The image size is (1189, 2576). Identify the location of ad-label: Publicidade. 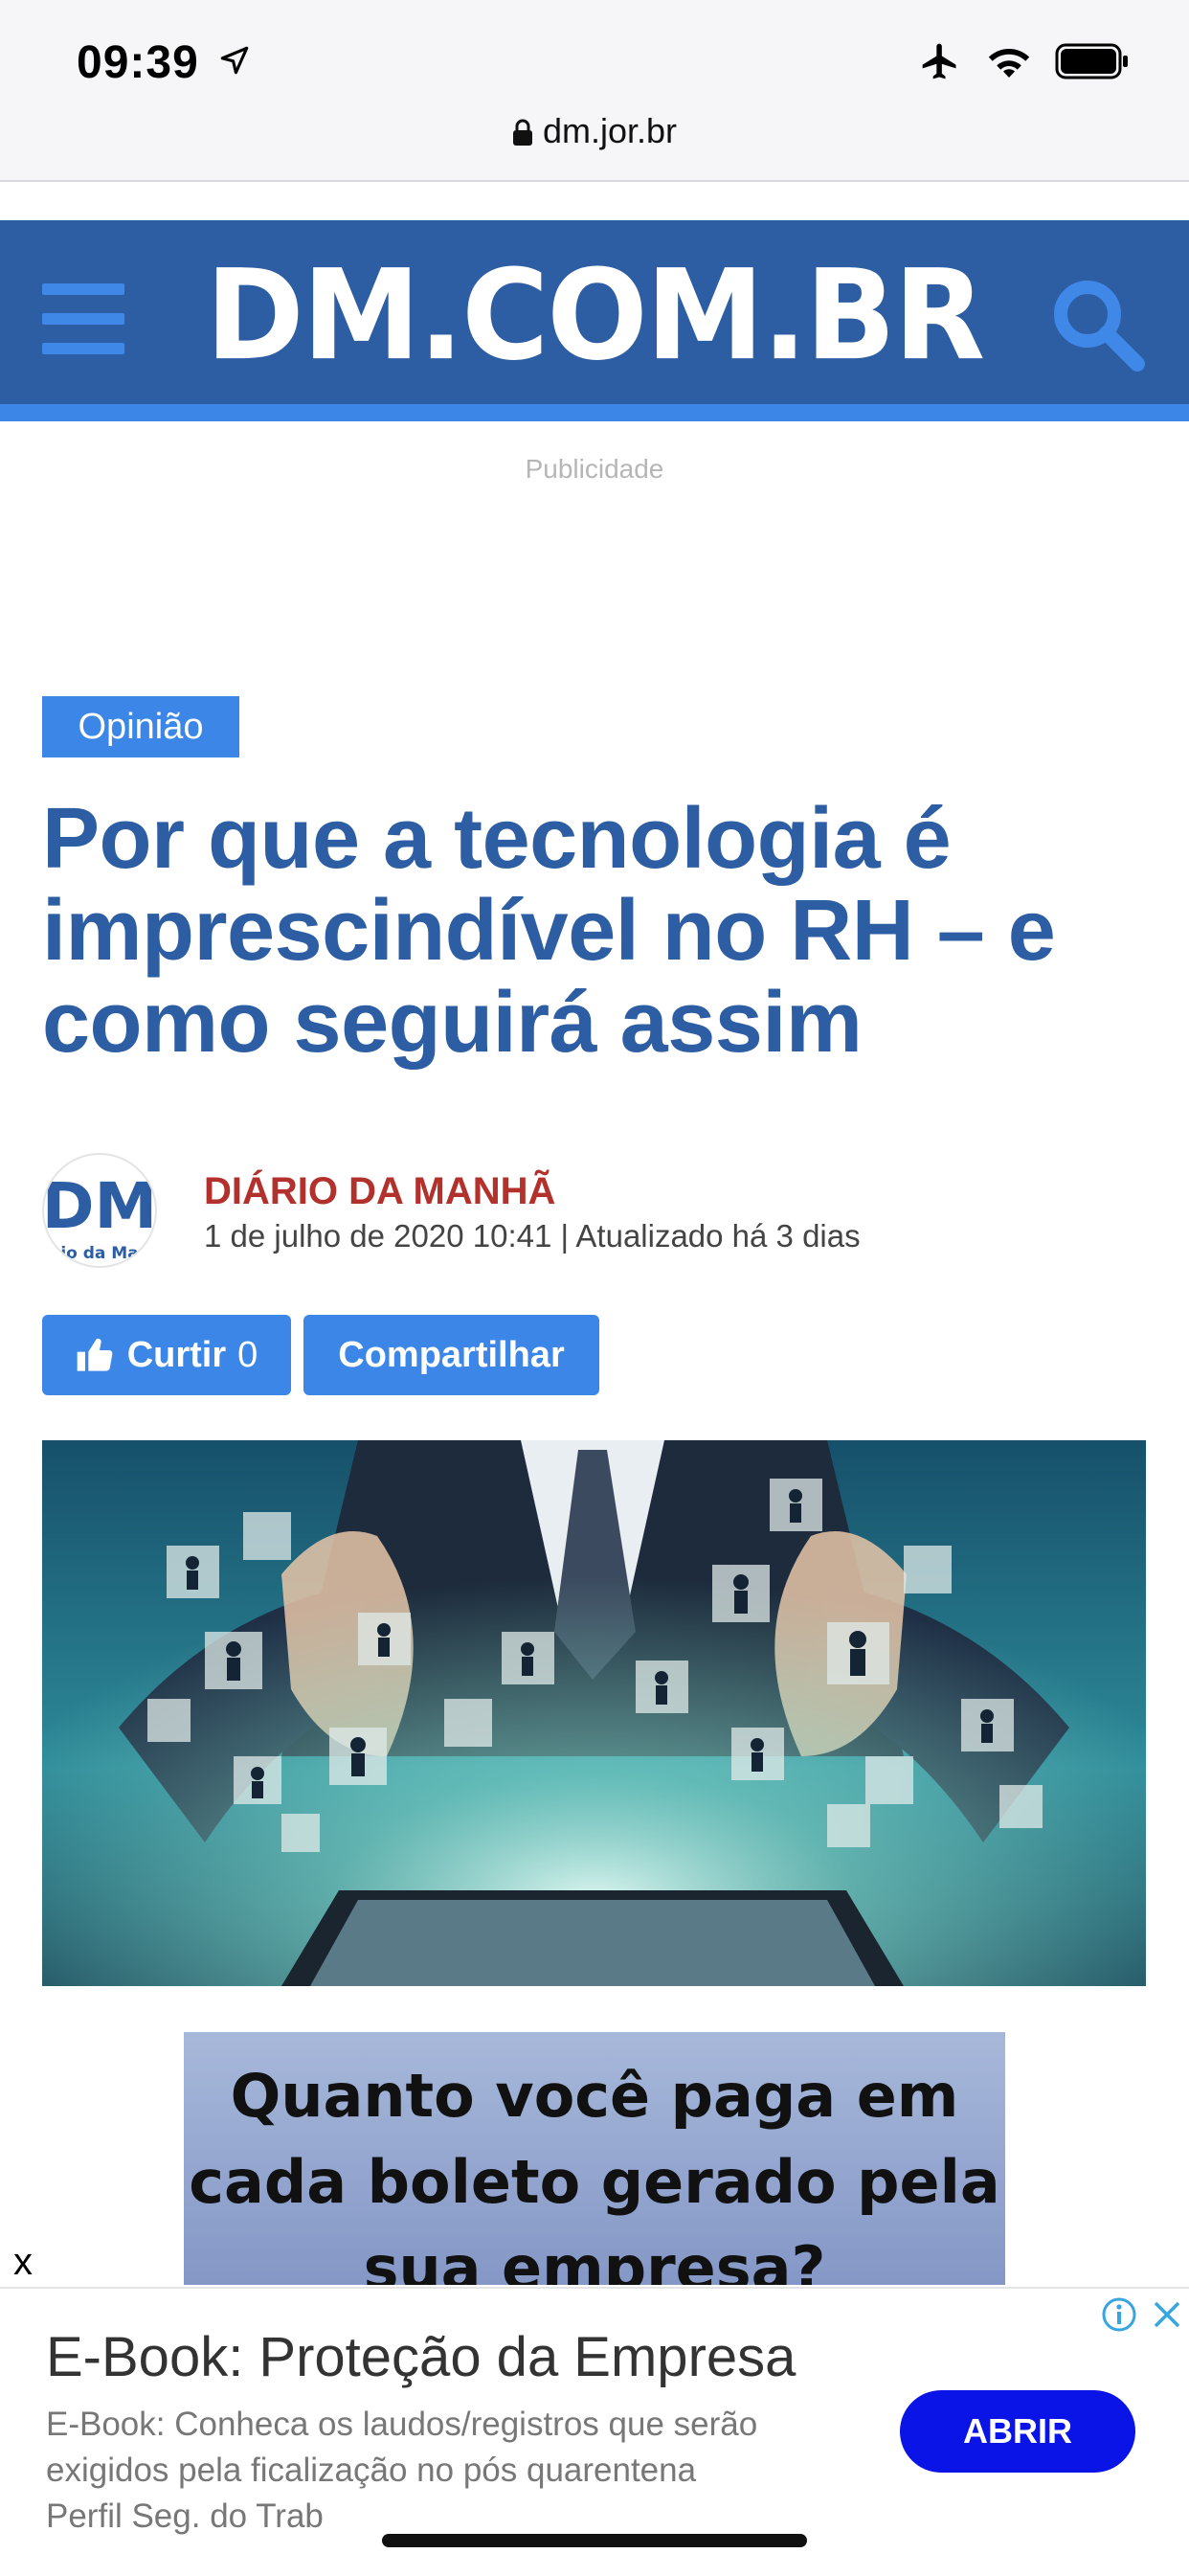
(594, 469).